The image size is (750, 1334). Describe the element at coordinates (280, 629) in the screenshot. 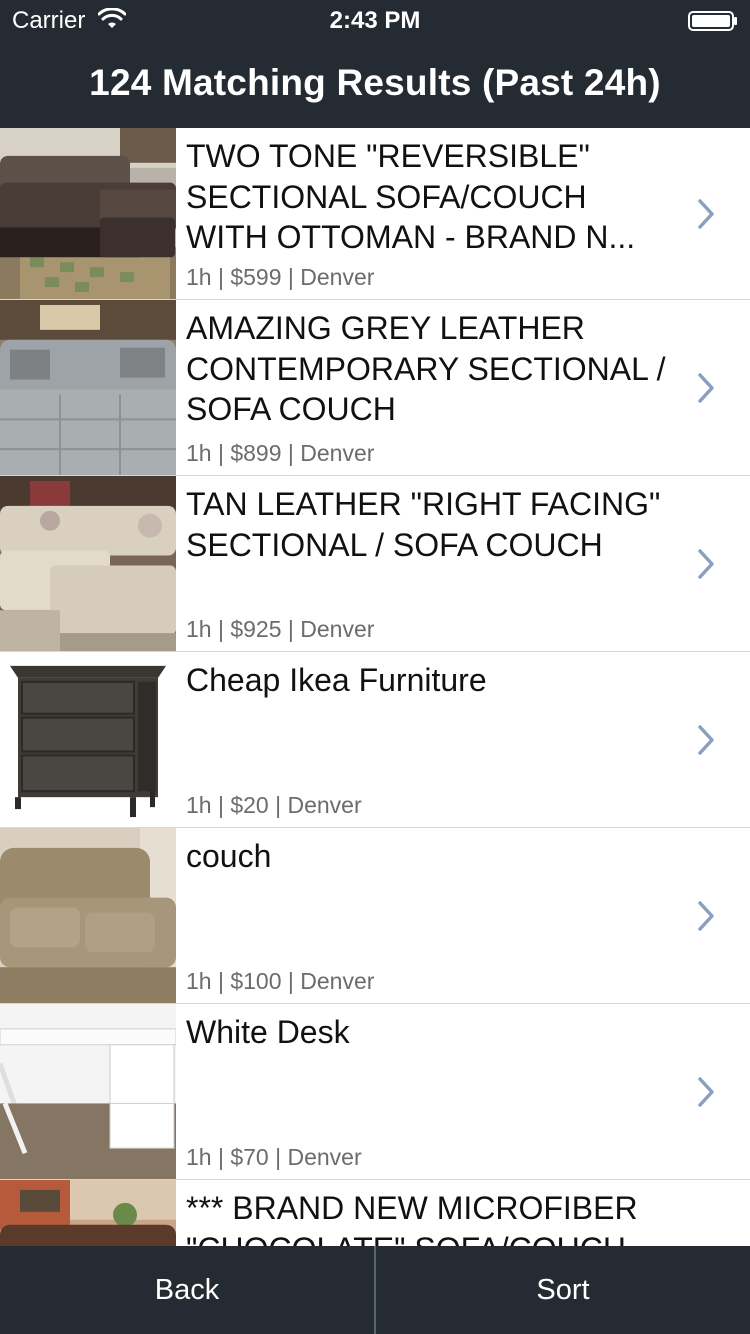

I see `listing-meta: 1h | $925 | Denver` at that location.